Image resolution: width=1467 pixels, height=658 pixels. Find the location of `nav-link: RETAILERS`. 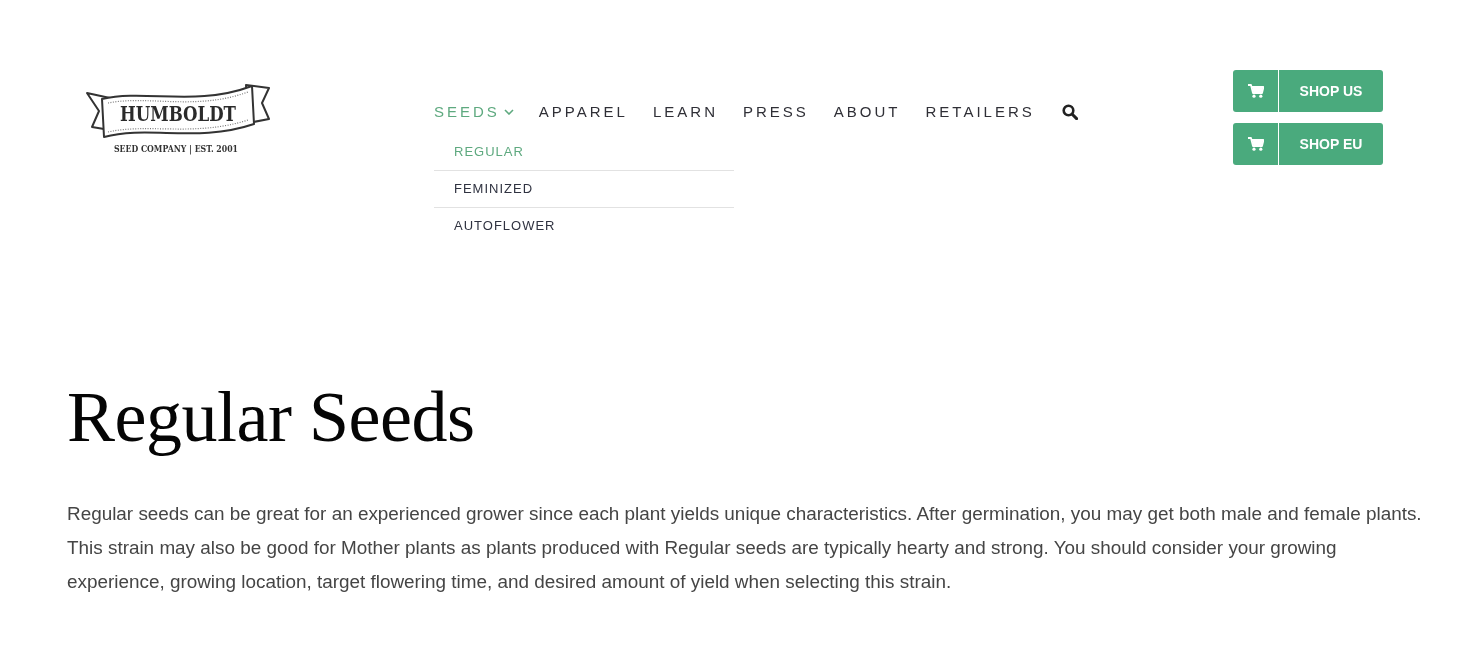

nav-link: RETAILERS is located at coordinates (980, 112).